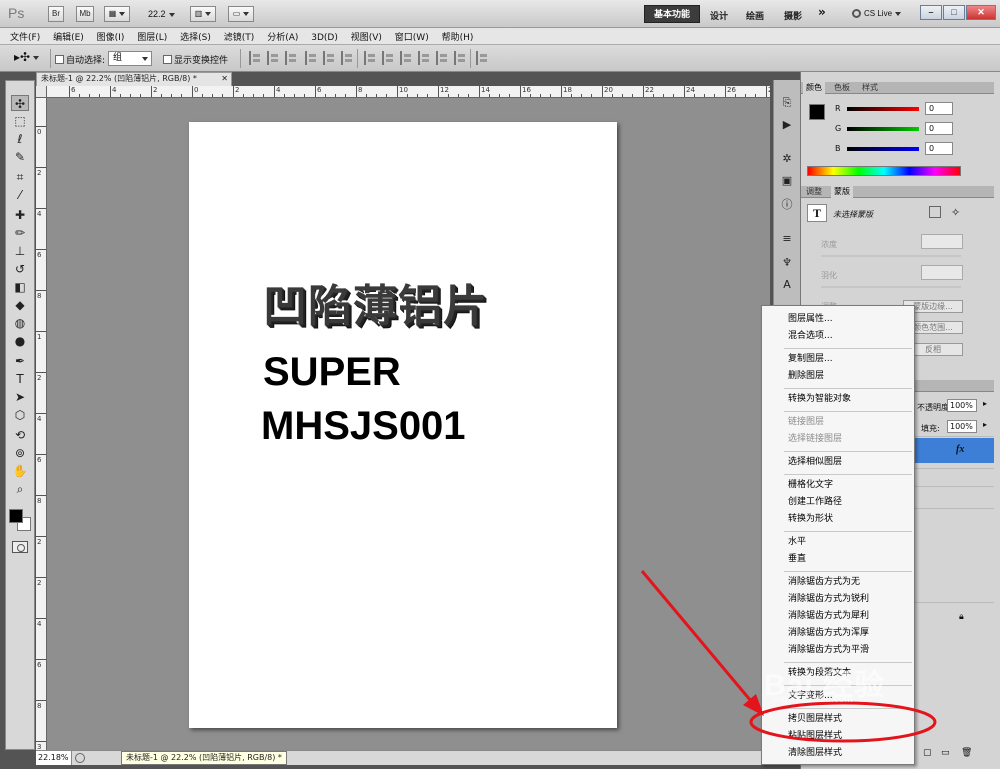 This screenshot has height=769, width=1000. I want to click on tab-swatches: 色板, so click(842, 88).